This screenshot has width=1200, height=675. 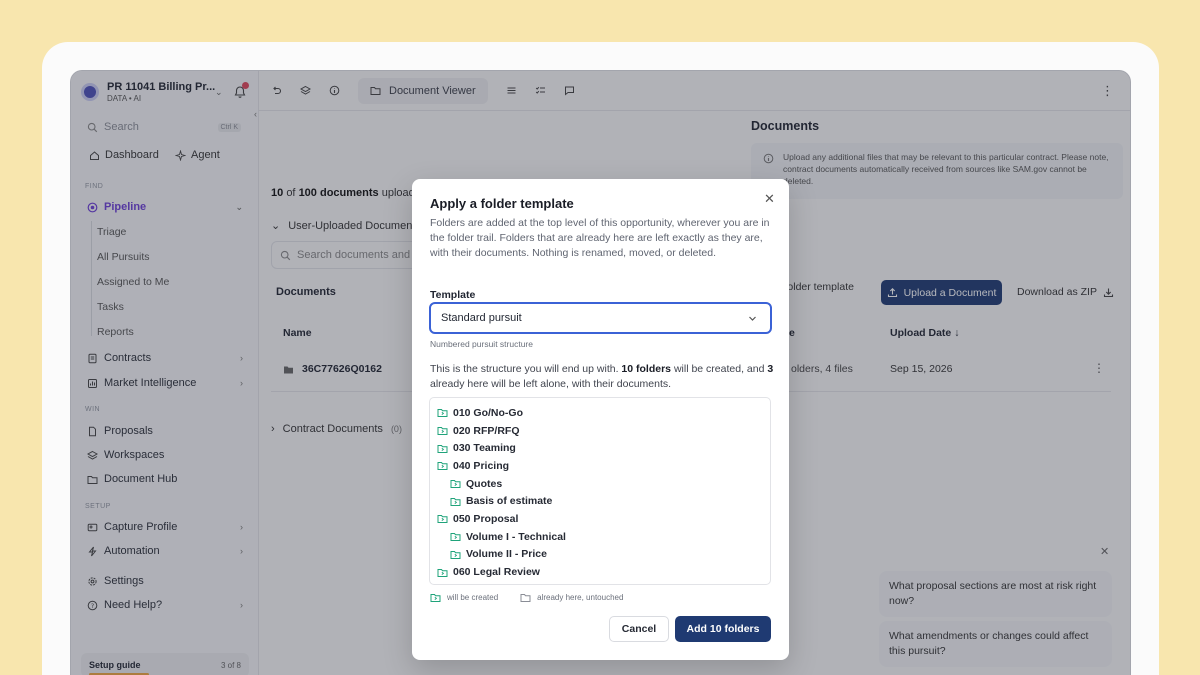 I want to click on tree-folder-label: Quotes, so click(x=484, y=483).